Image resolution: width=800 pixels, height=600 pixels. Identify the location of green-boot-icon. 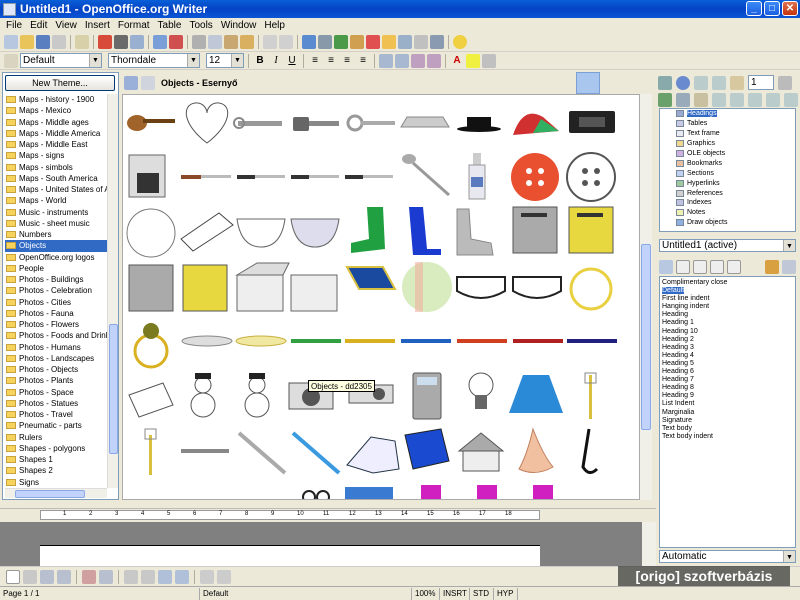
(368, 230).